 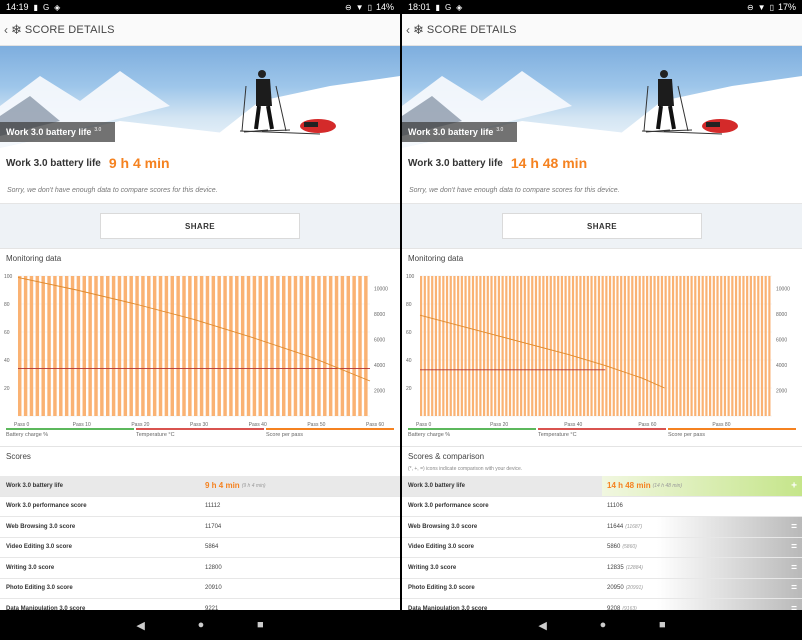 I want to click on y-right-tick: 8000, so click(x=379, y=315).